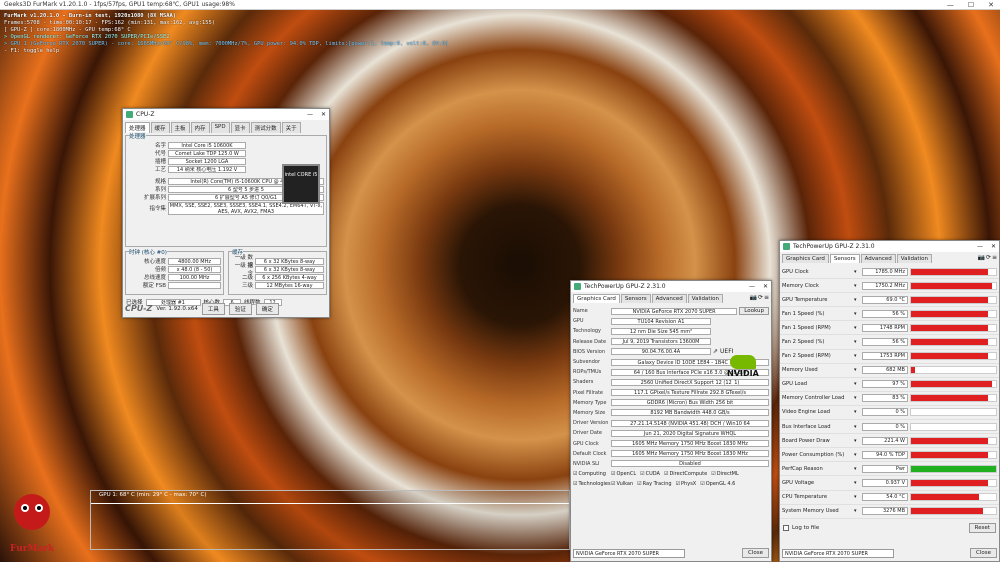 The width and height of the screenshot is (1000, 562). Describe the element at coordinates (971, 5) in the screenshot. I see `maximize-button: ☐` at that location.